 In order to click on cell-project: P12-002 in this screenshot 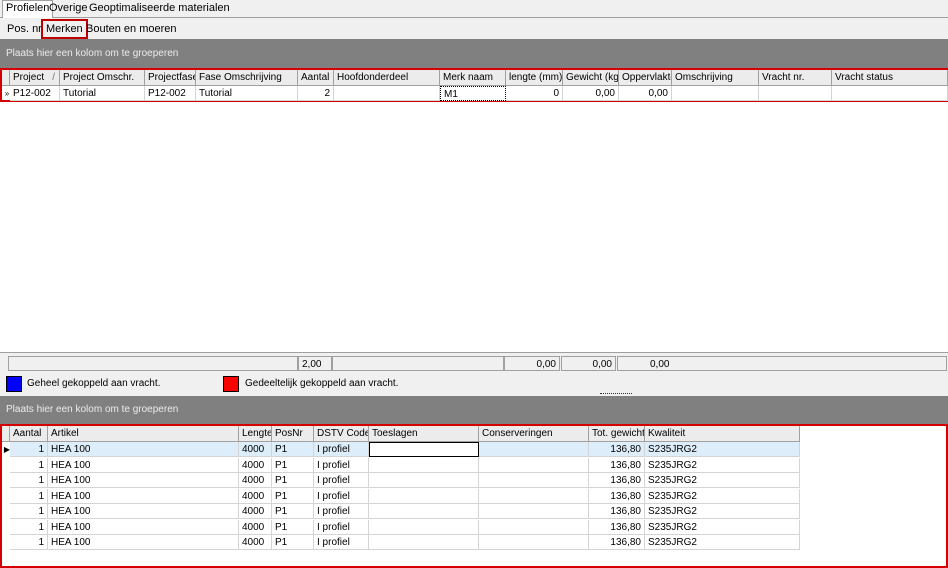, I will do `click(35, 93)`.